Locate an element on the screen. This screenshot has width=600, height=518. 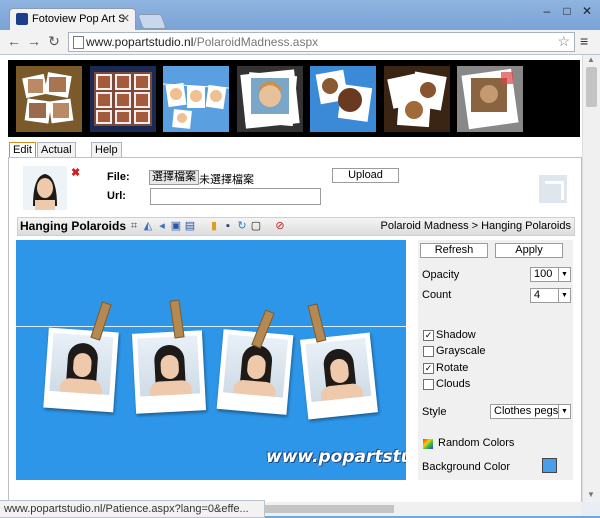
crop-icon: ⌗ is located at coordinates (134, 226).